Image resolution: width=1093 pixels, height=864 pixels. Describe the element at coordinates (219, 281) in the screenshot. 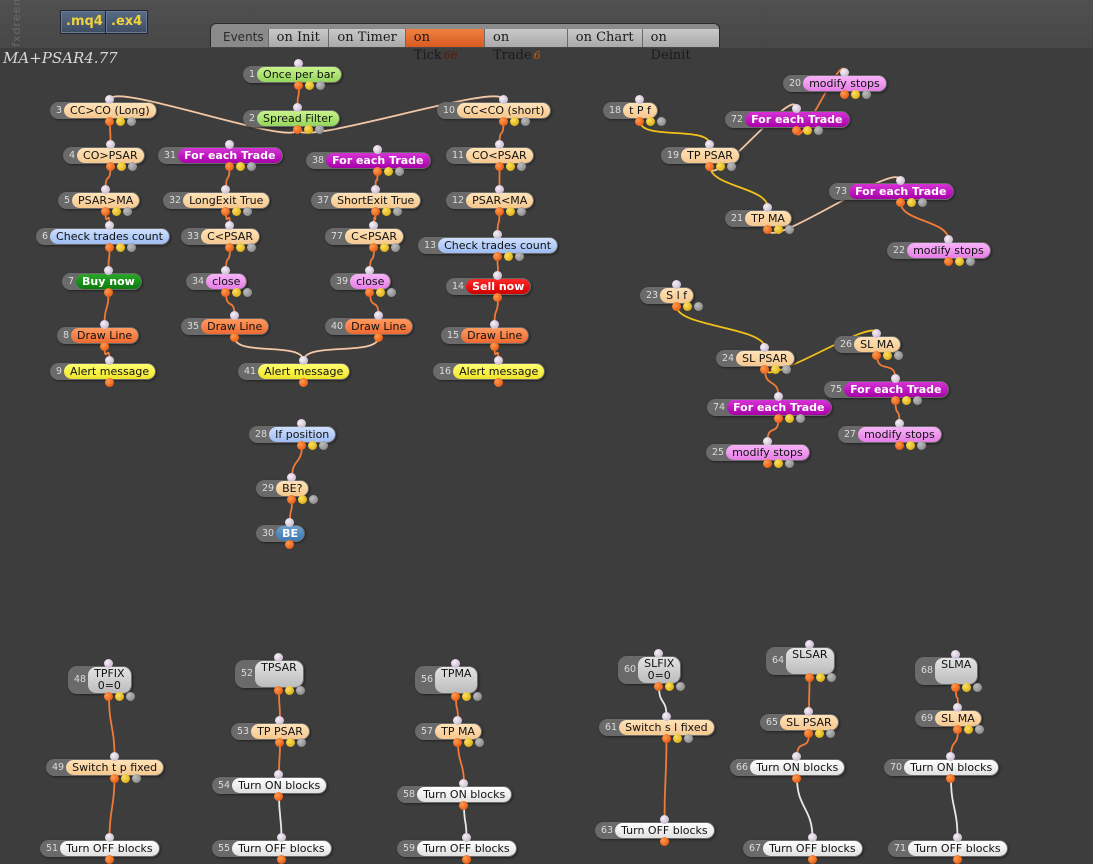

I see `block-34: 34 close` at that location.